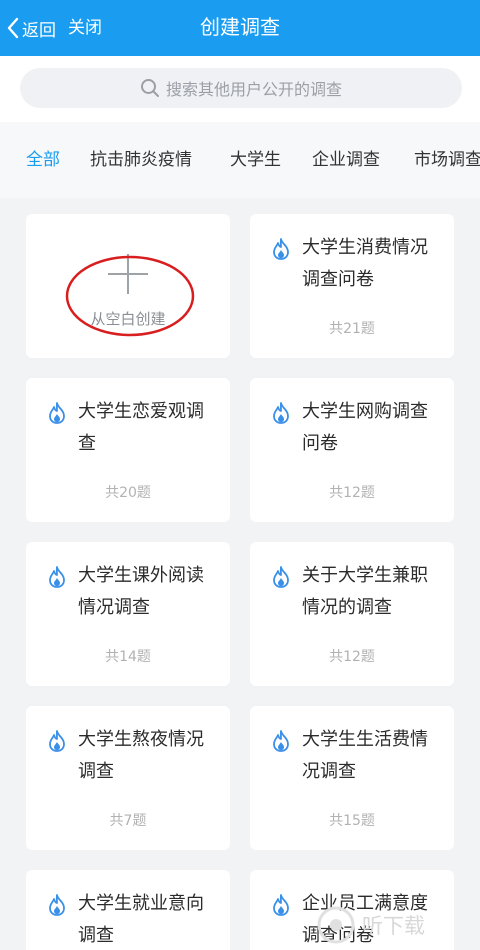 This screenshot has height=950, width=480. What do you see at coordinates (365, 263) in the screenshot?
I see `survey-title: 大学生消费情况调查问卷` at bounding box center [365, 263].